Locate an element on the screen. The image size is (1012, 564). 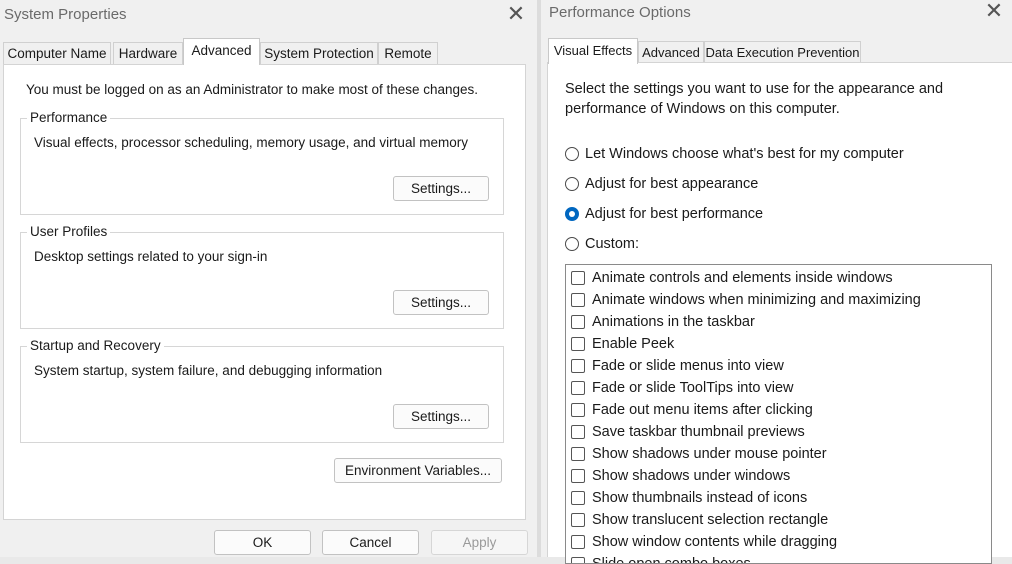
window-title: Performance Options is located at coordinates (620, 12).